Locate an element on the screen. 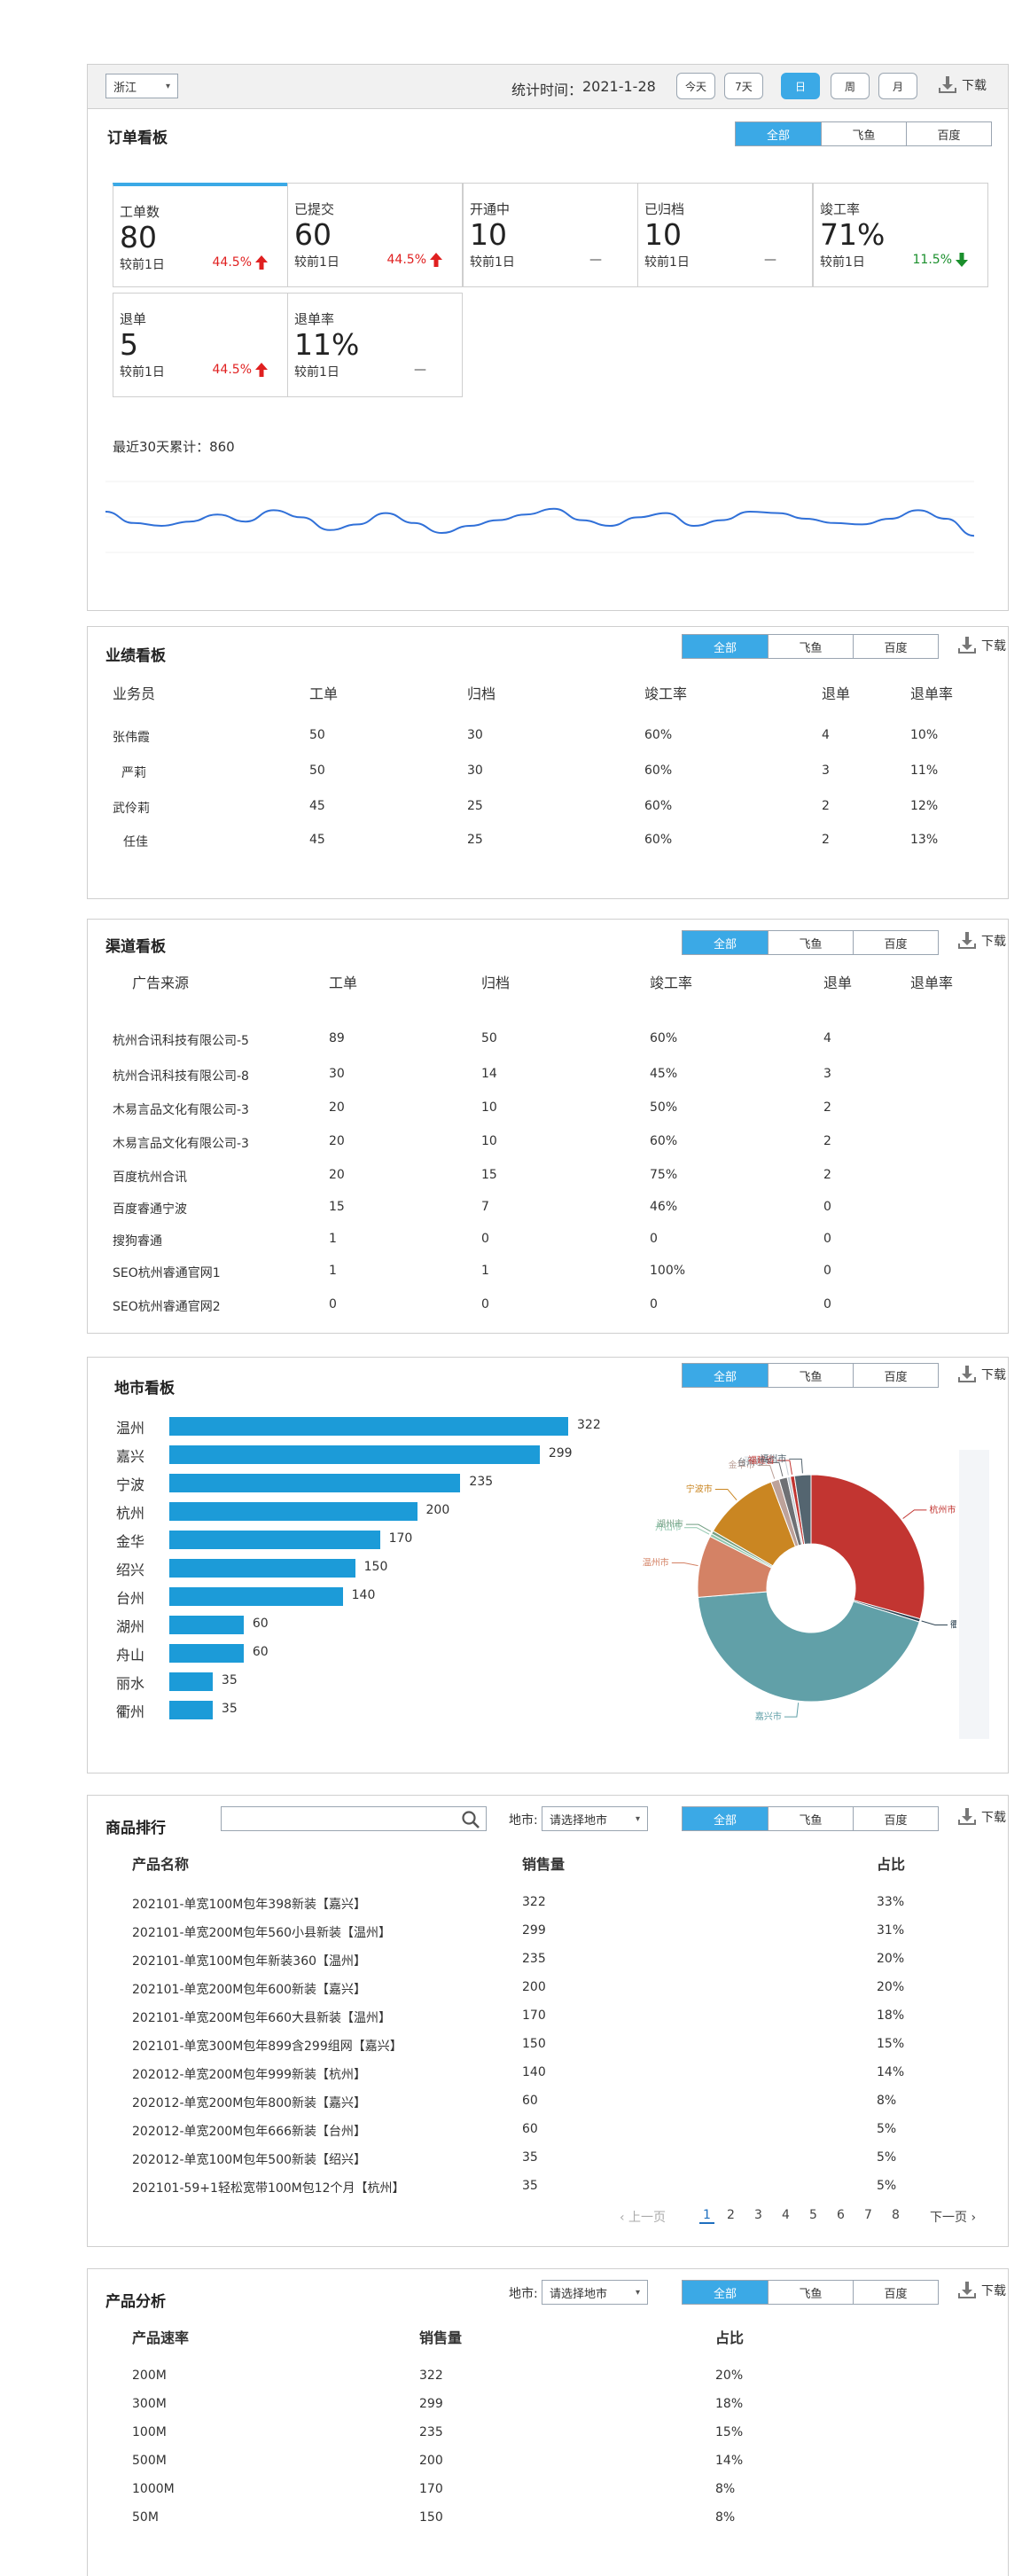 This screenshot has width=1030, height=2576. page-number: 1 is located at coordinates (706, 2216).